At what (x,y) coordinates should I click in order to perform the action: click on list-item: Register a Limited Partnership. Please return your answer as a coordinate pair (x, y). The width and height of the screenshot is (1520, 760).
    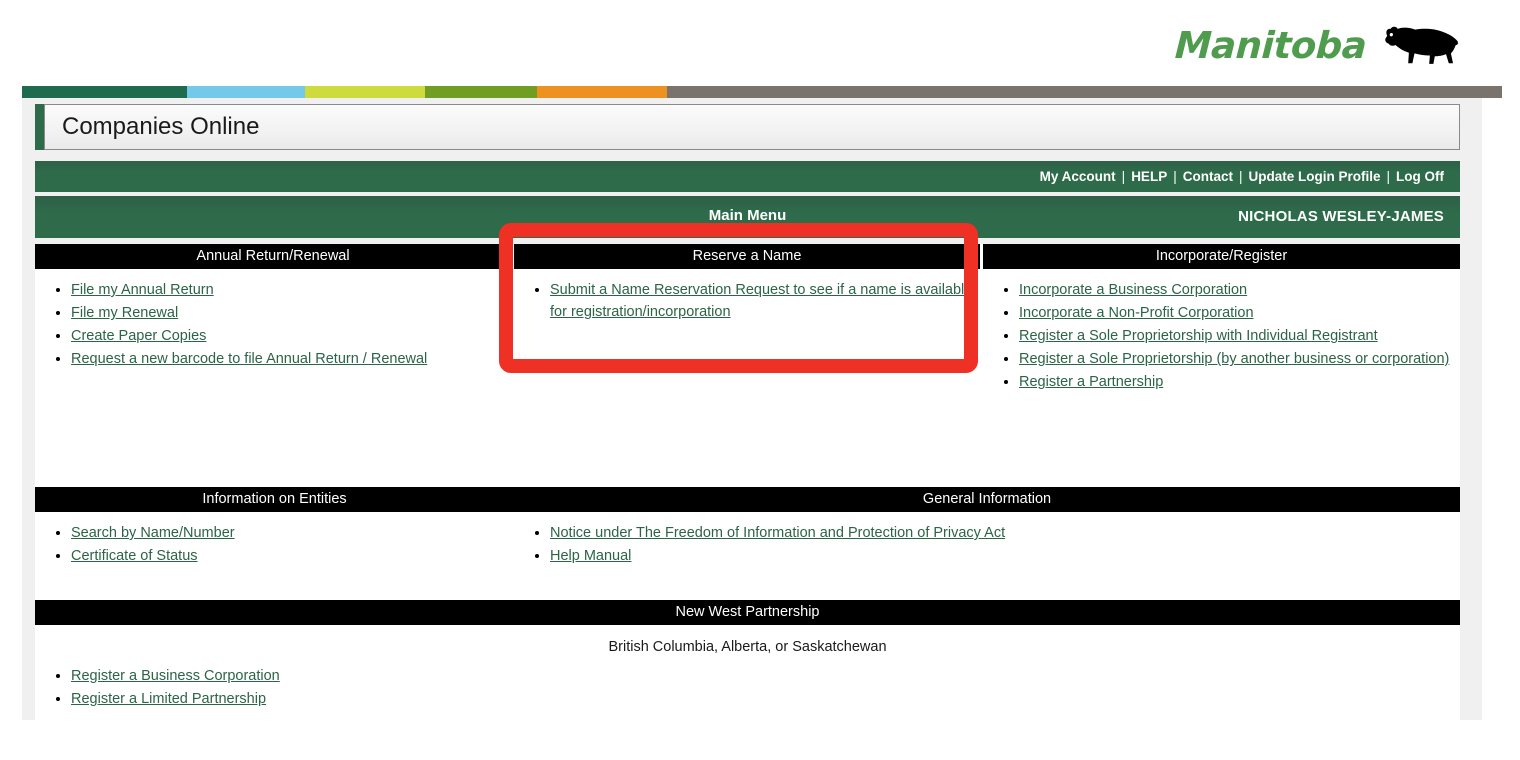
    Looking at the image, I should click on (765, 699).